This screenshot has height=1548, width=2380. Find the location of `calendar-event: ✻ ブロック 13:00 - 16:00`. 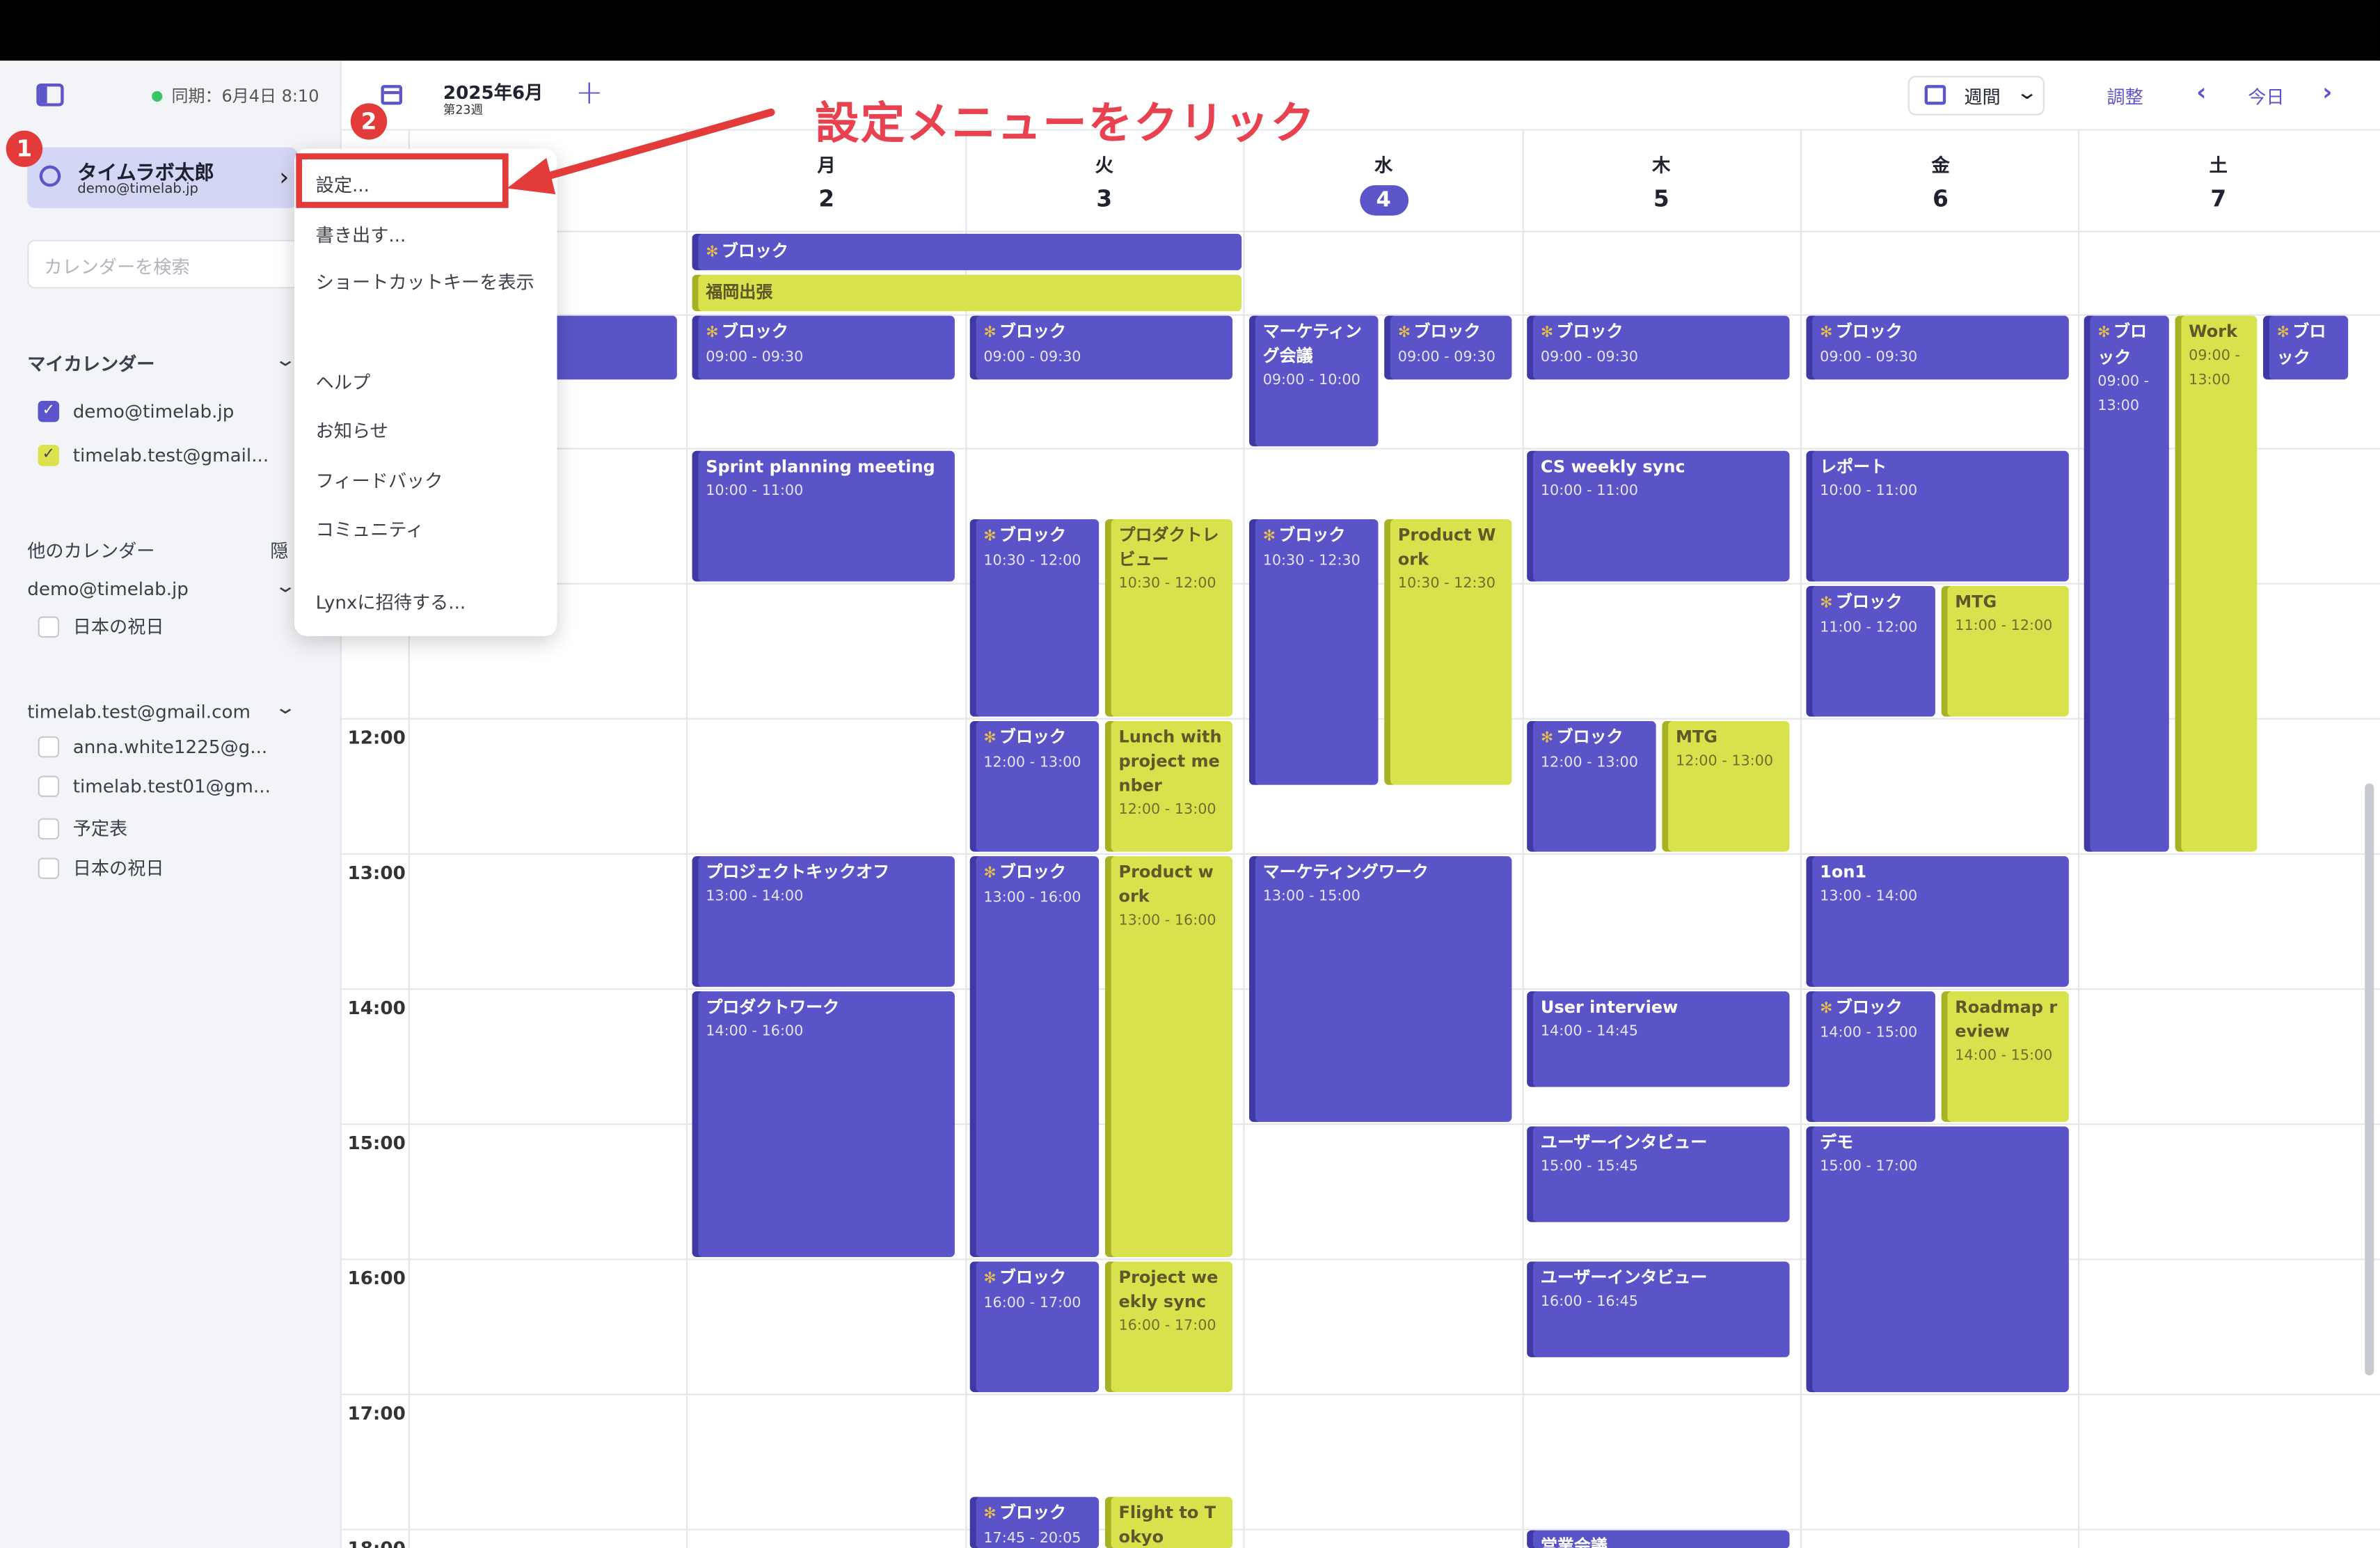

calendar-event: ✻ ブロック 13:00 - 16:00 is located at coordinates (1034, 1056).